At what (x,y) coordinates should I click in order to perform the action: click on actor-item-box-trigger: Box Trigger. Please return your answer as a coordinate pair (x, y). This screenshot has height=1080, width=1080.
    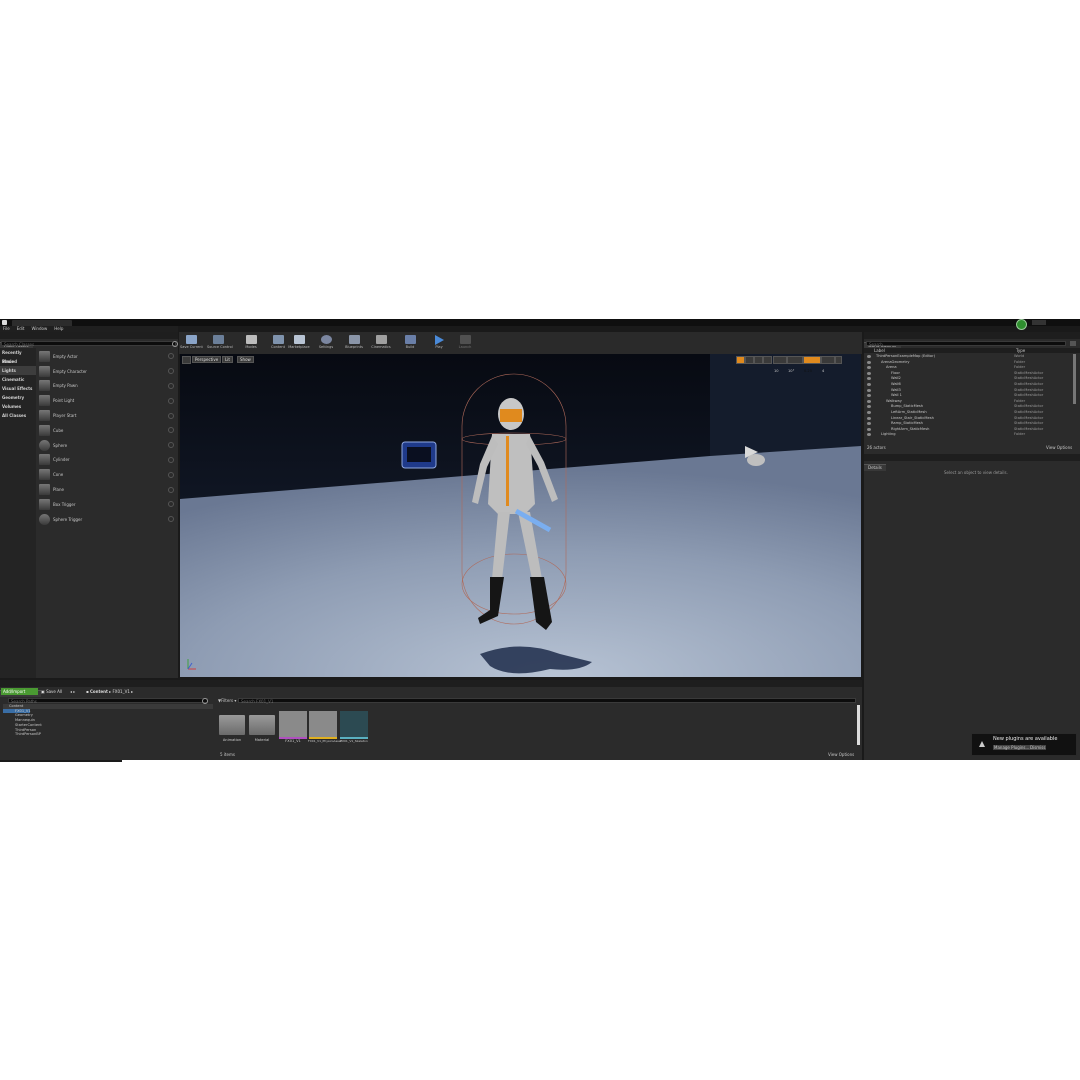
    Looking at the image, I should click on (107, 504).